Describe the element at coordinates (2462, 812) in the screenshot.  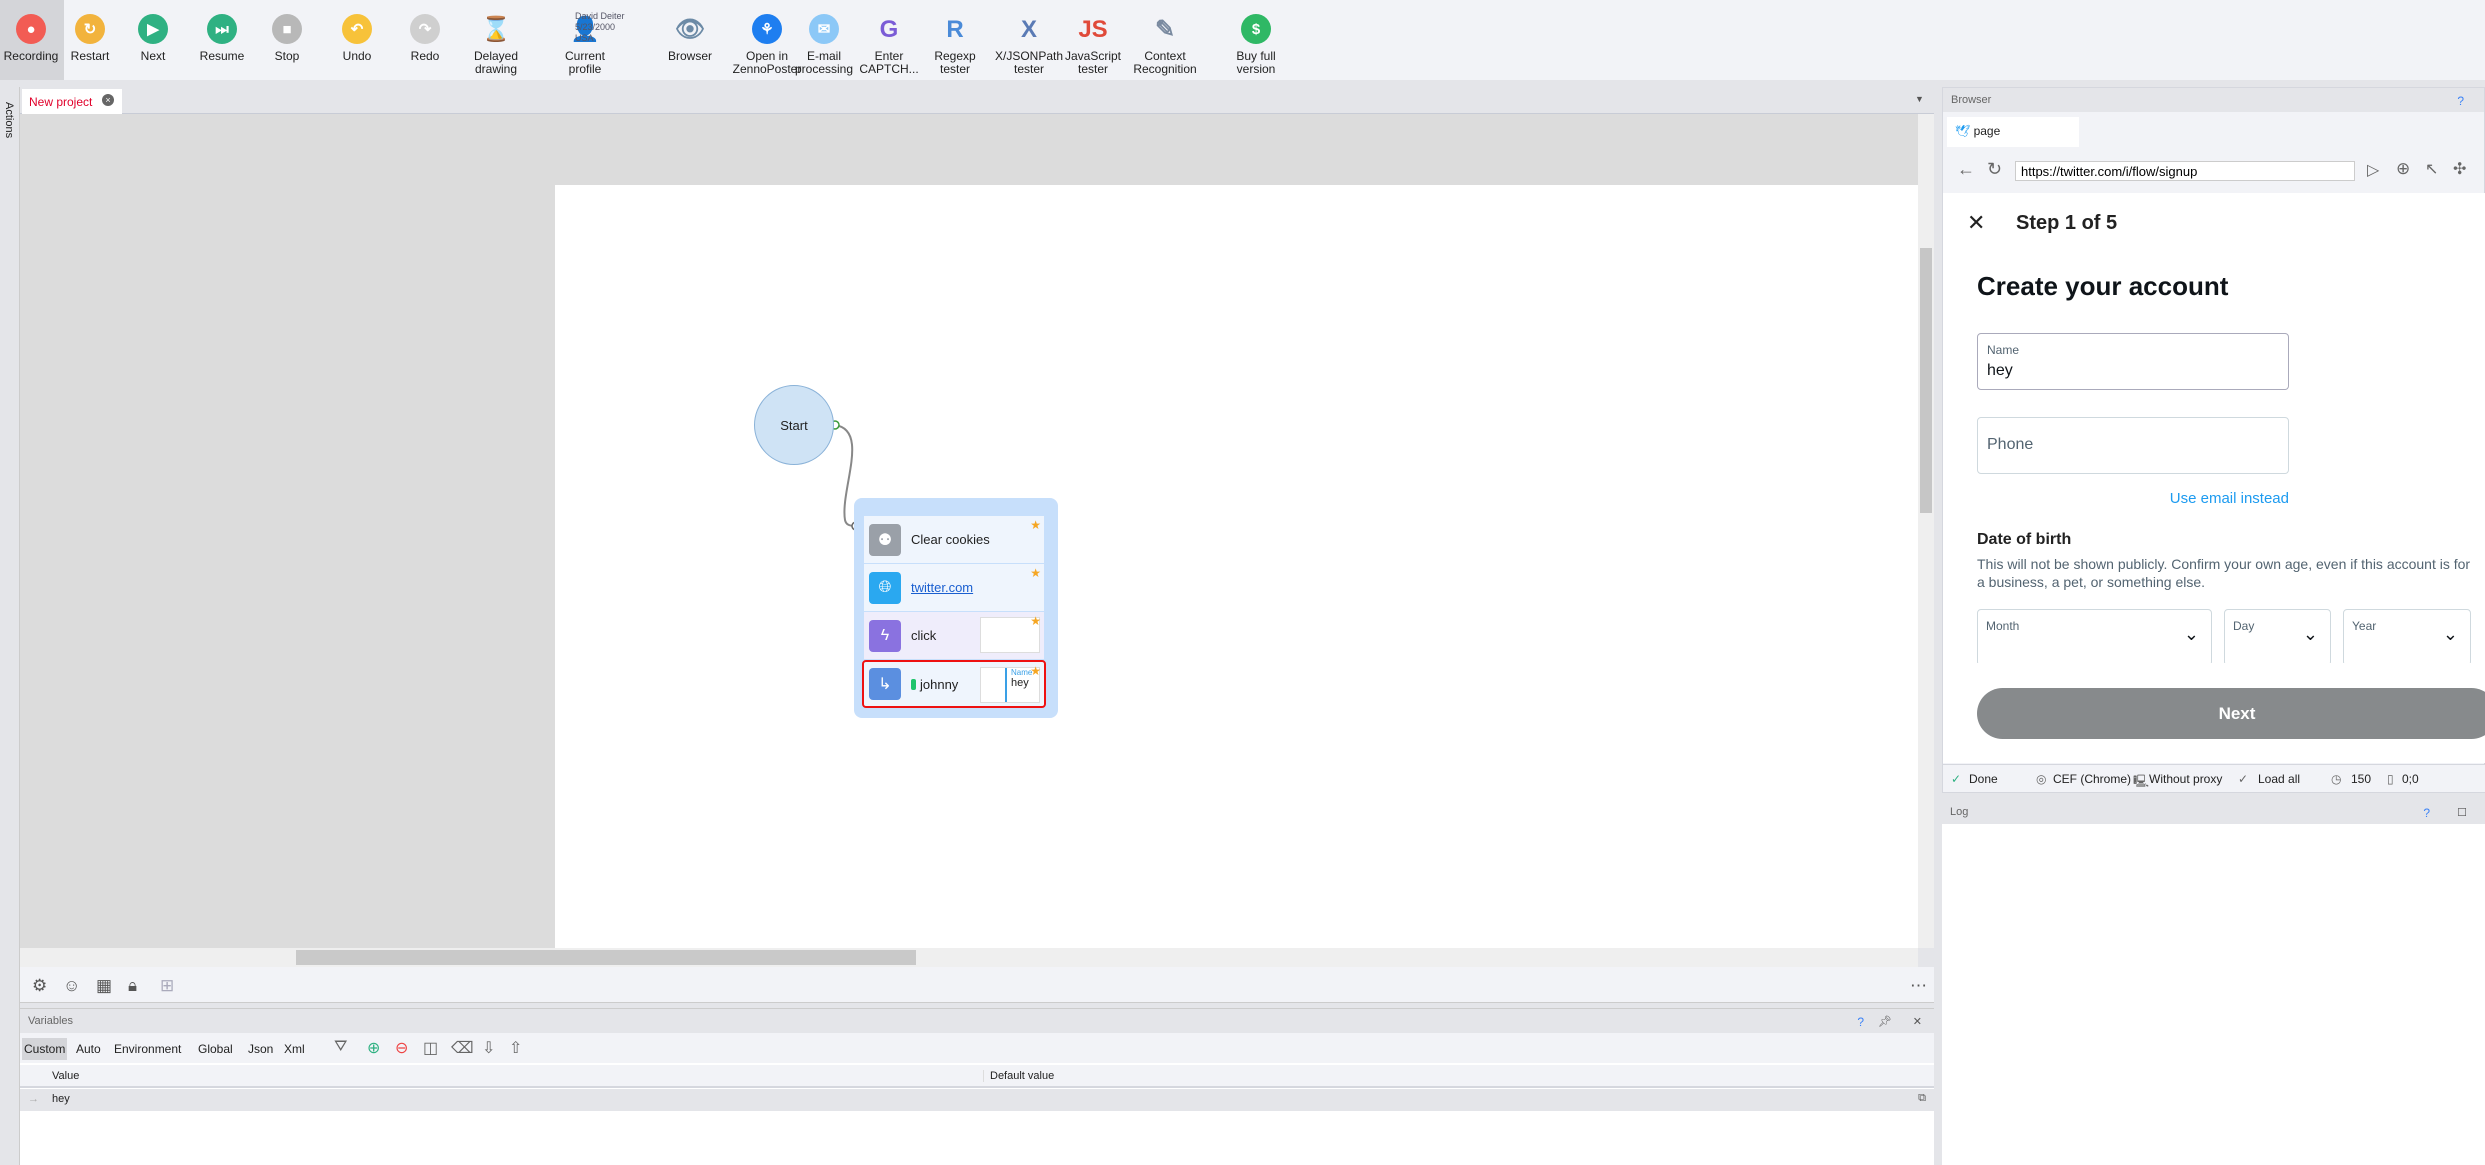
I see `maximize-icon: ☐` at that location.